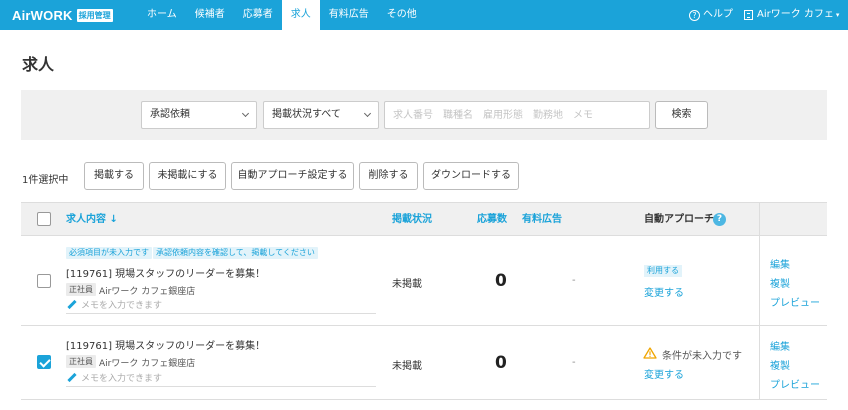 The width and height of the screenshot is (848, 410). What do you see at coordinates (162, 15) in the screenshot?
I see `nav-item-home: ホーム` at bounding box center [162, 15].